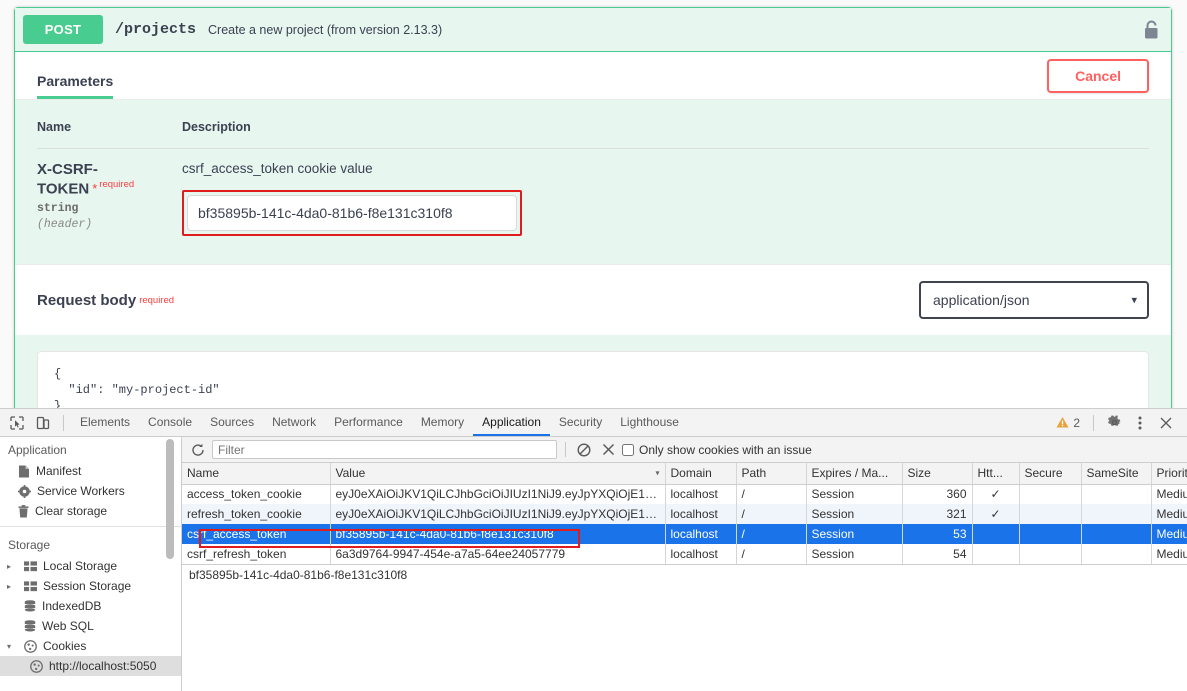 This screenshot has width=1187, height=691. I want to click on devtools-tab-memory: Memory, so click(442, 422).